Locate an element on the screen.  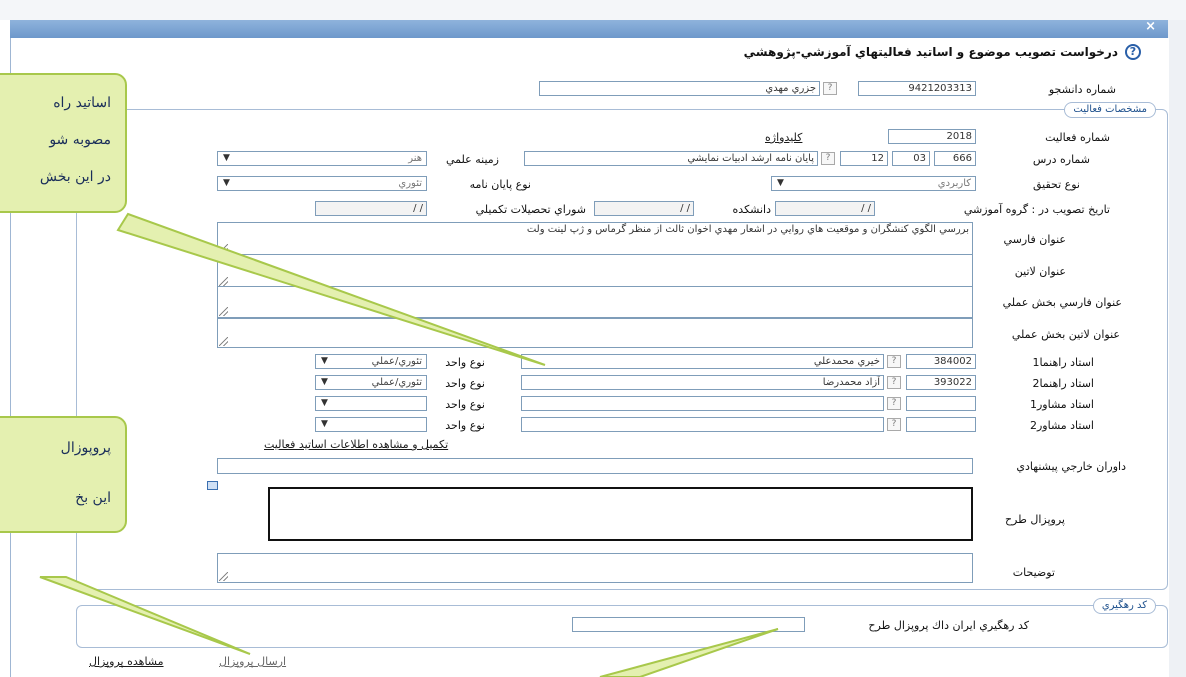
consultant-1-name is located at coordinates (702, 403).